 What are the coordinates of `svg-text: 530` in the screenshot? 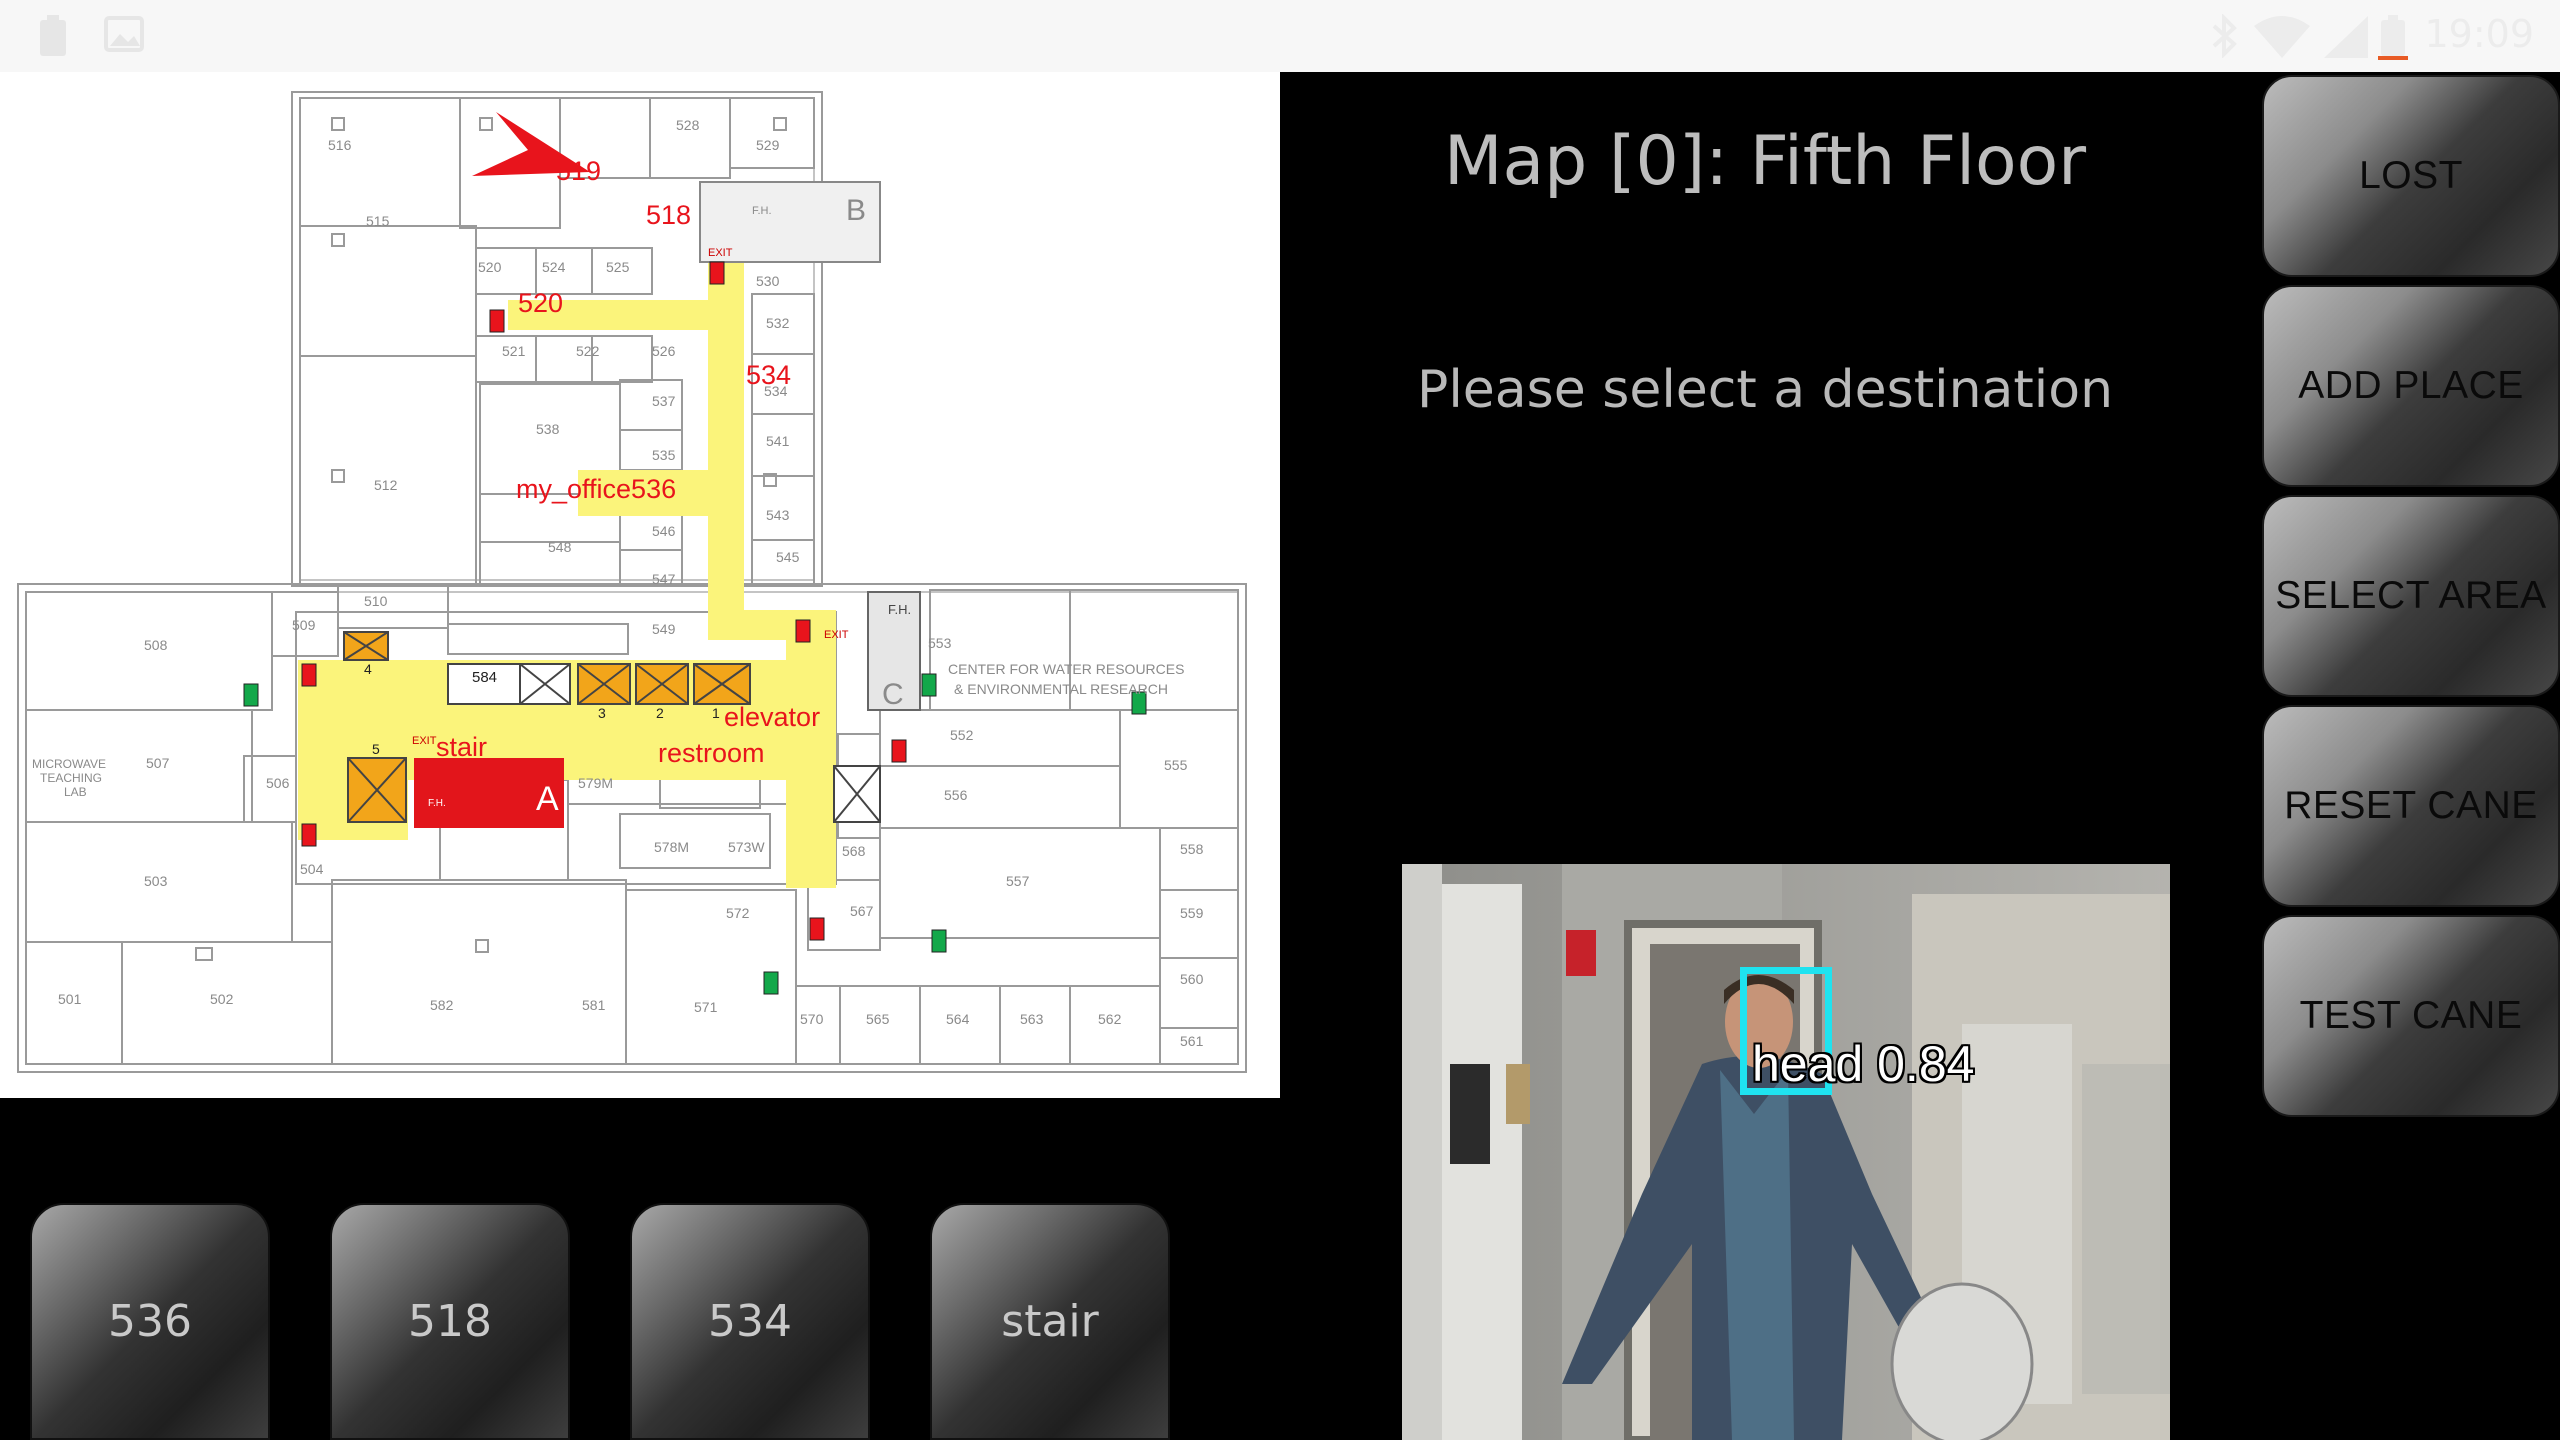 It's located at (768, 281).